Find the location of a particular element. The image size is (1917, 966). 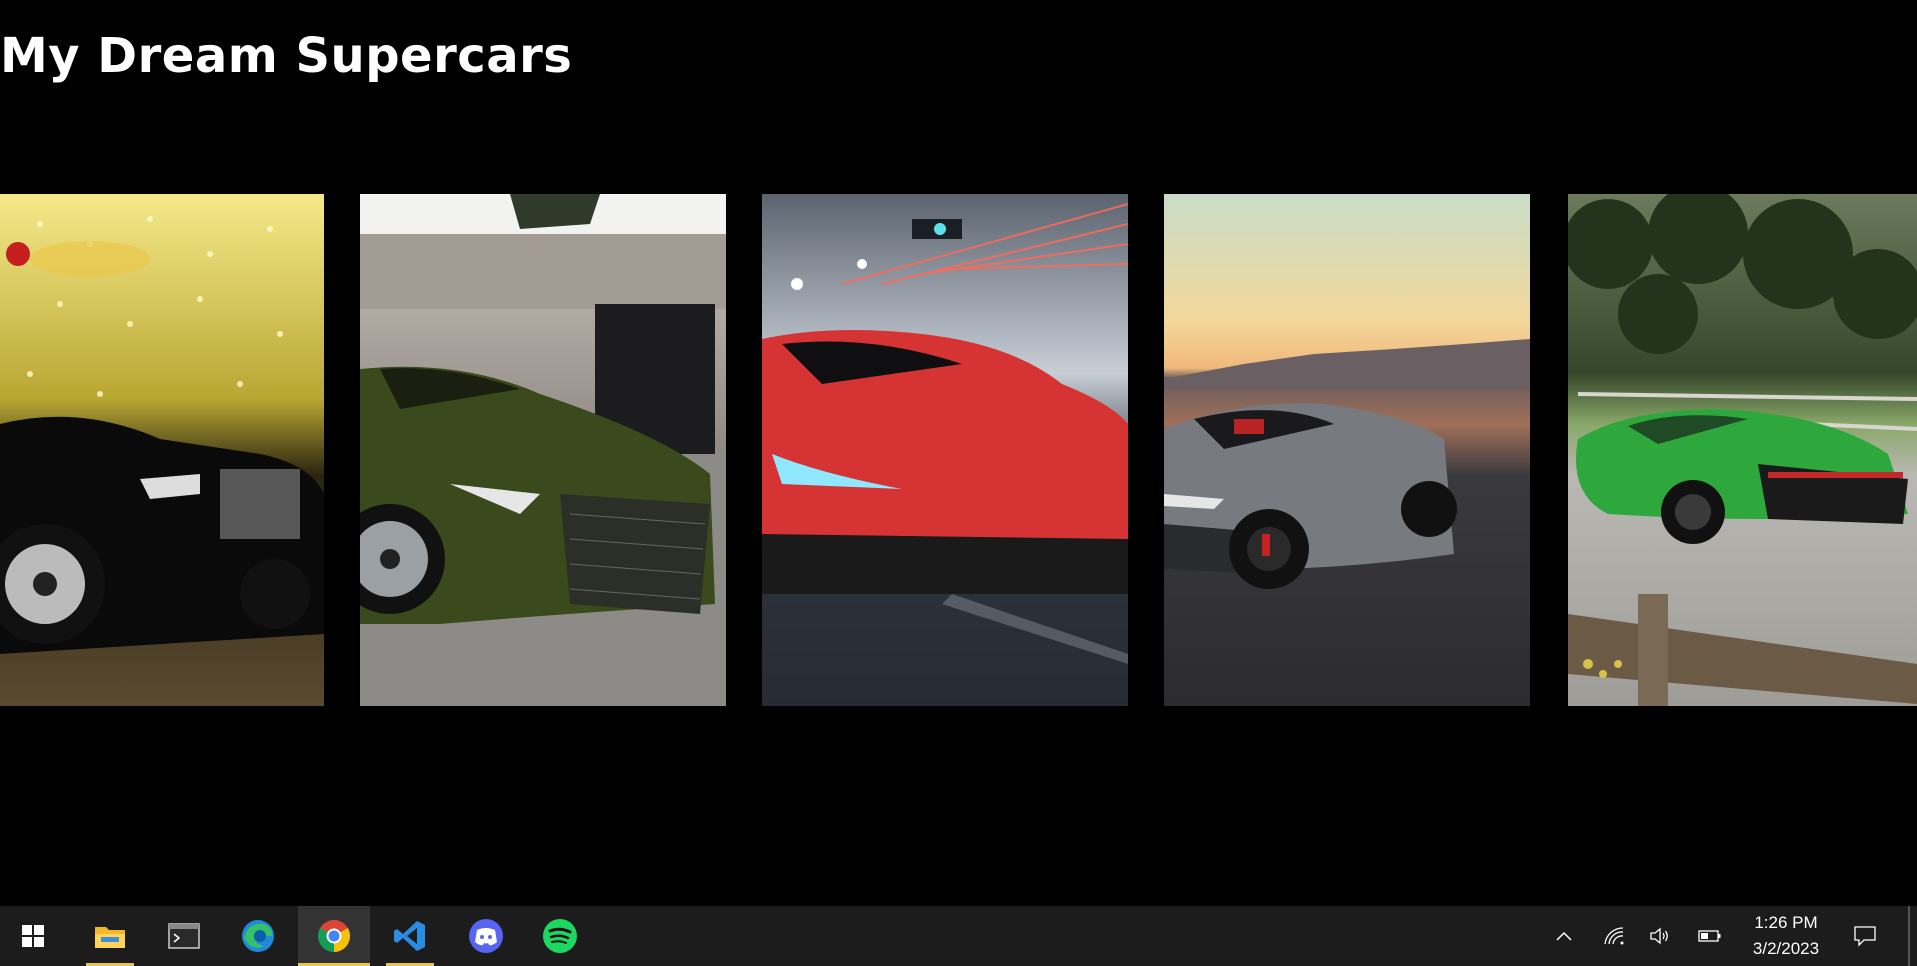

spotify-icon is located at coordinates (560, 936).